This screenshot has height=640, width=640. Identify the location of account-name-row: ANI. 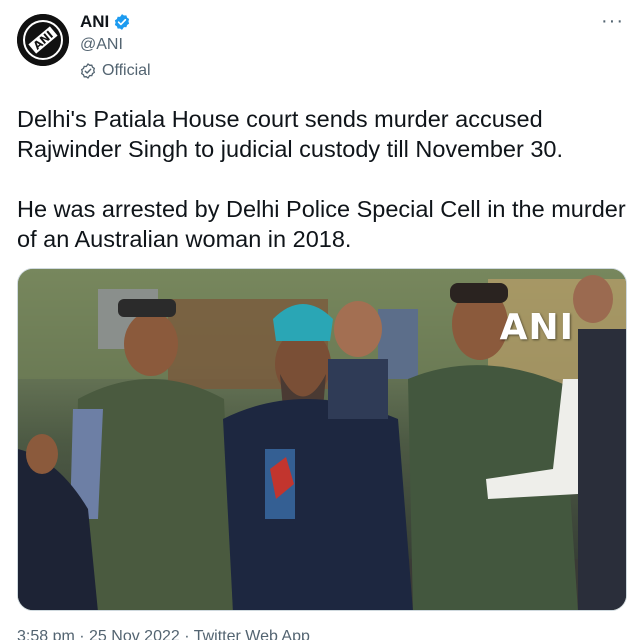
(105, 22).